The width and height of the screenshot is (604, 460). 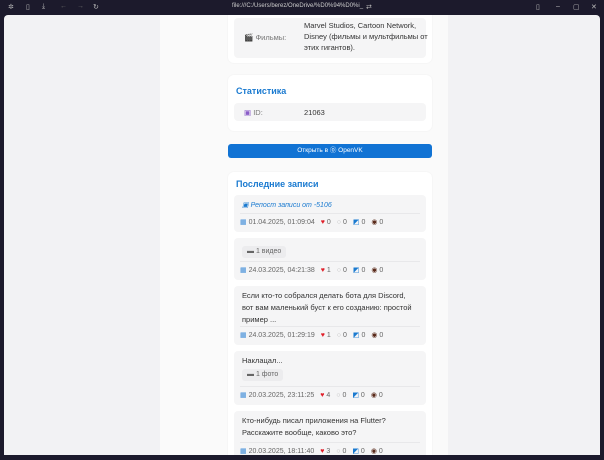 I want to click on likes: ♥ 0, so click(x=326, y=223).